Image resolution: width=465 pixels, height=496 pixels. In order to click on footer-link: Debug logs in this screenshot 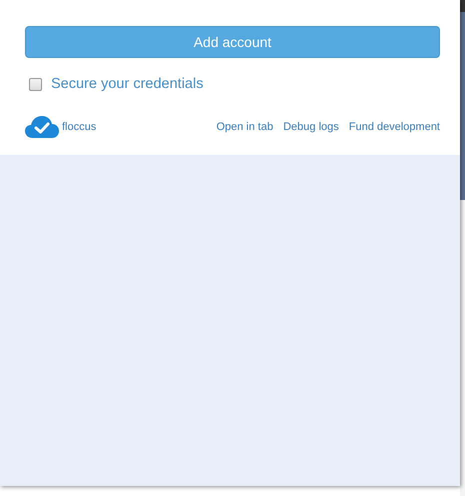, I will do `click(311, 126)`.